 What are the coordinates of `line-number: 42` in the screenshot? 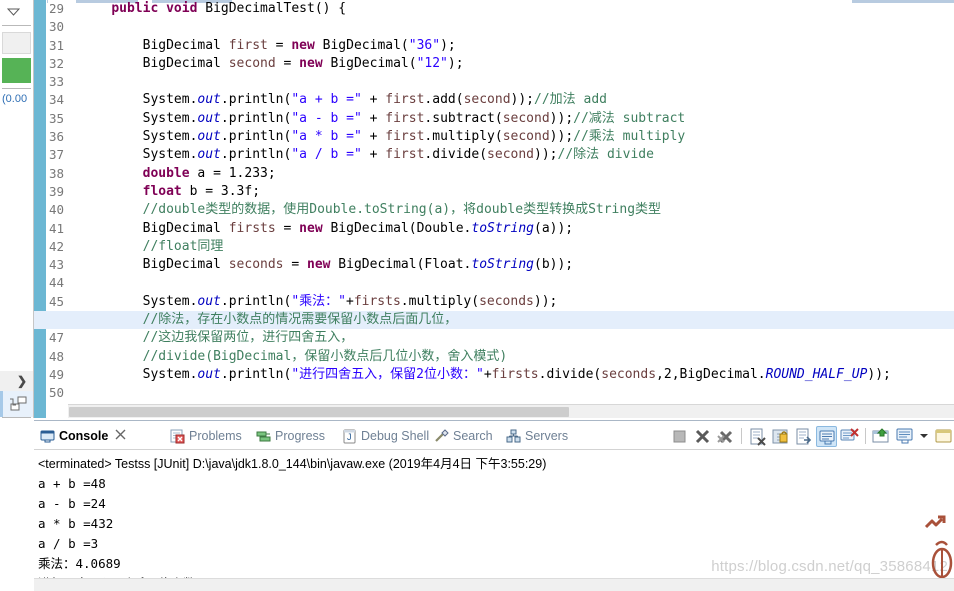 It's located at (57, 246).